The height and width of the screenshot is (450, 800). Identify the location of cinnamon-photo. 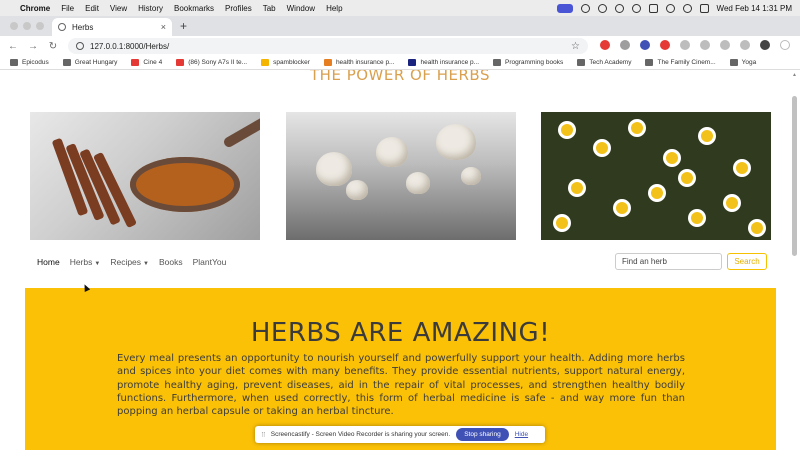
(145, 176).